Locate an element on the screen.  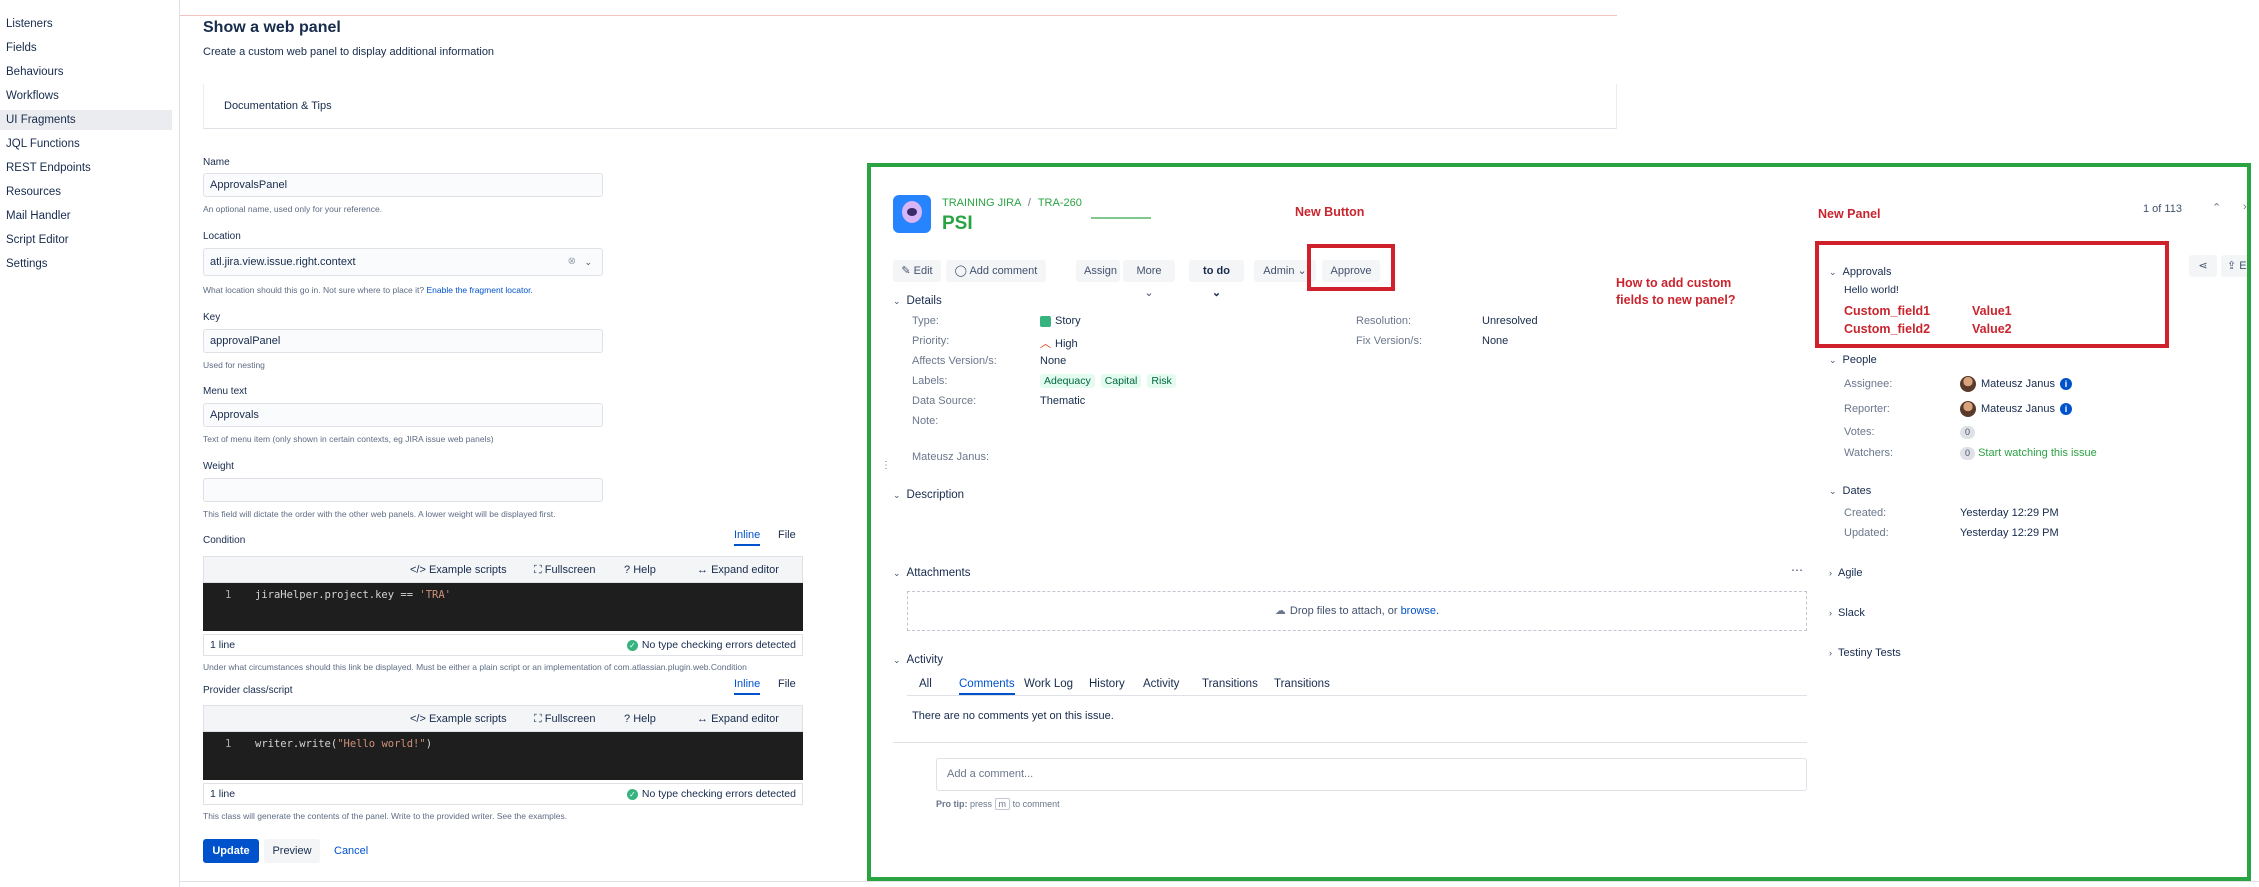
sidebar-item-settings: Settings is located at coordinates (86, 264).